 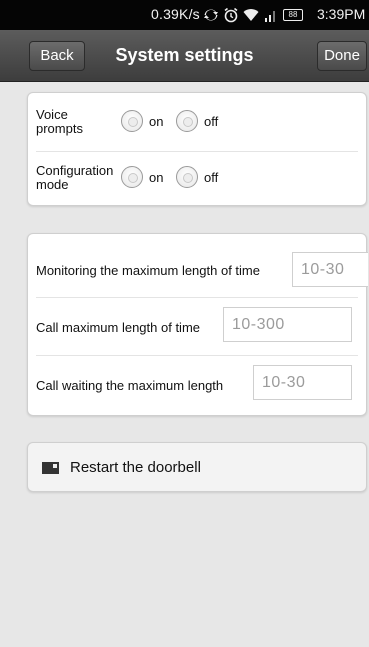 I want to click on voice-prompts-on-radio, so click(x=132, y=121).